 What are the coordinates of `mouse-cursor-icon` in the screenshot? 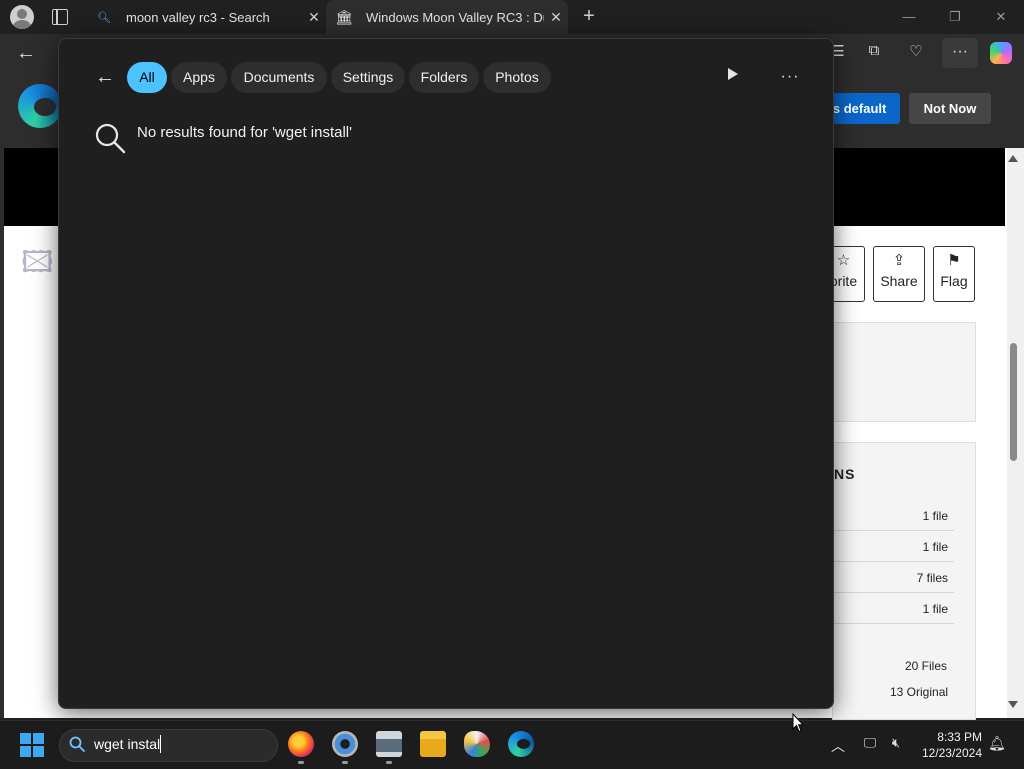 It's located at (798, 723).